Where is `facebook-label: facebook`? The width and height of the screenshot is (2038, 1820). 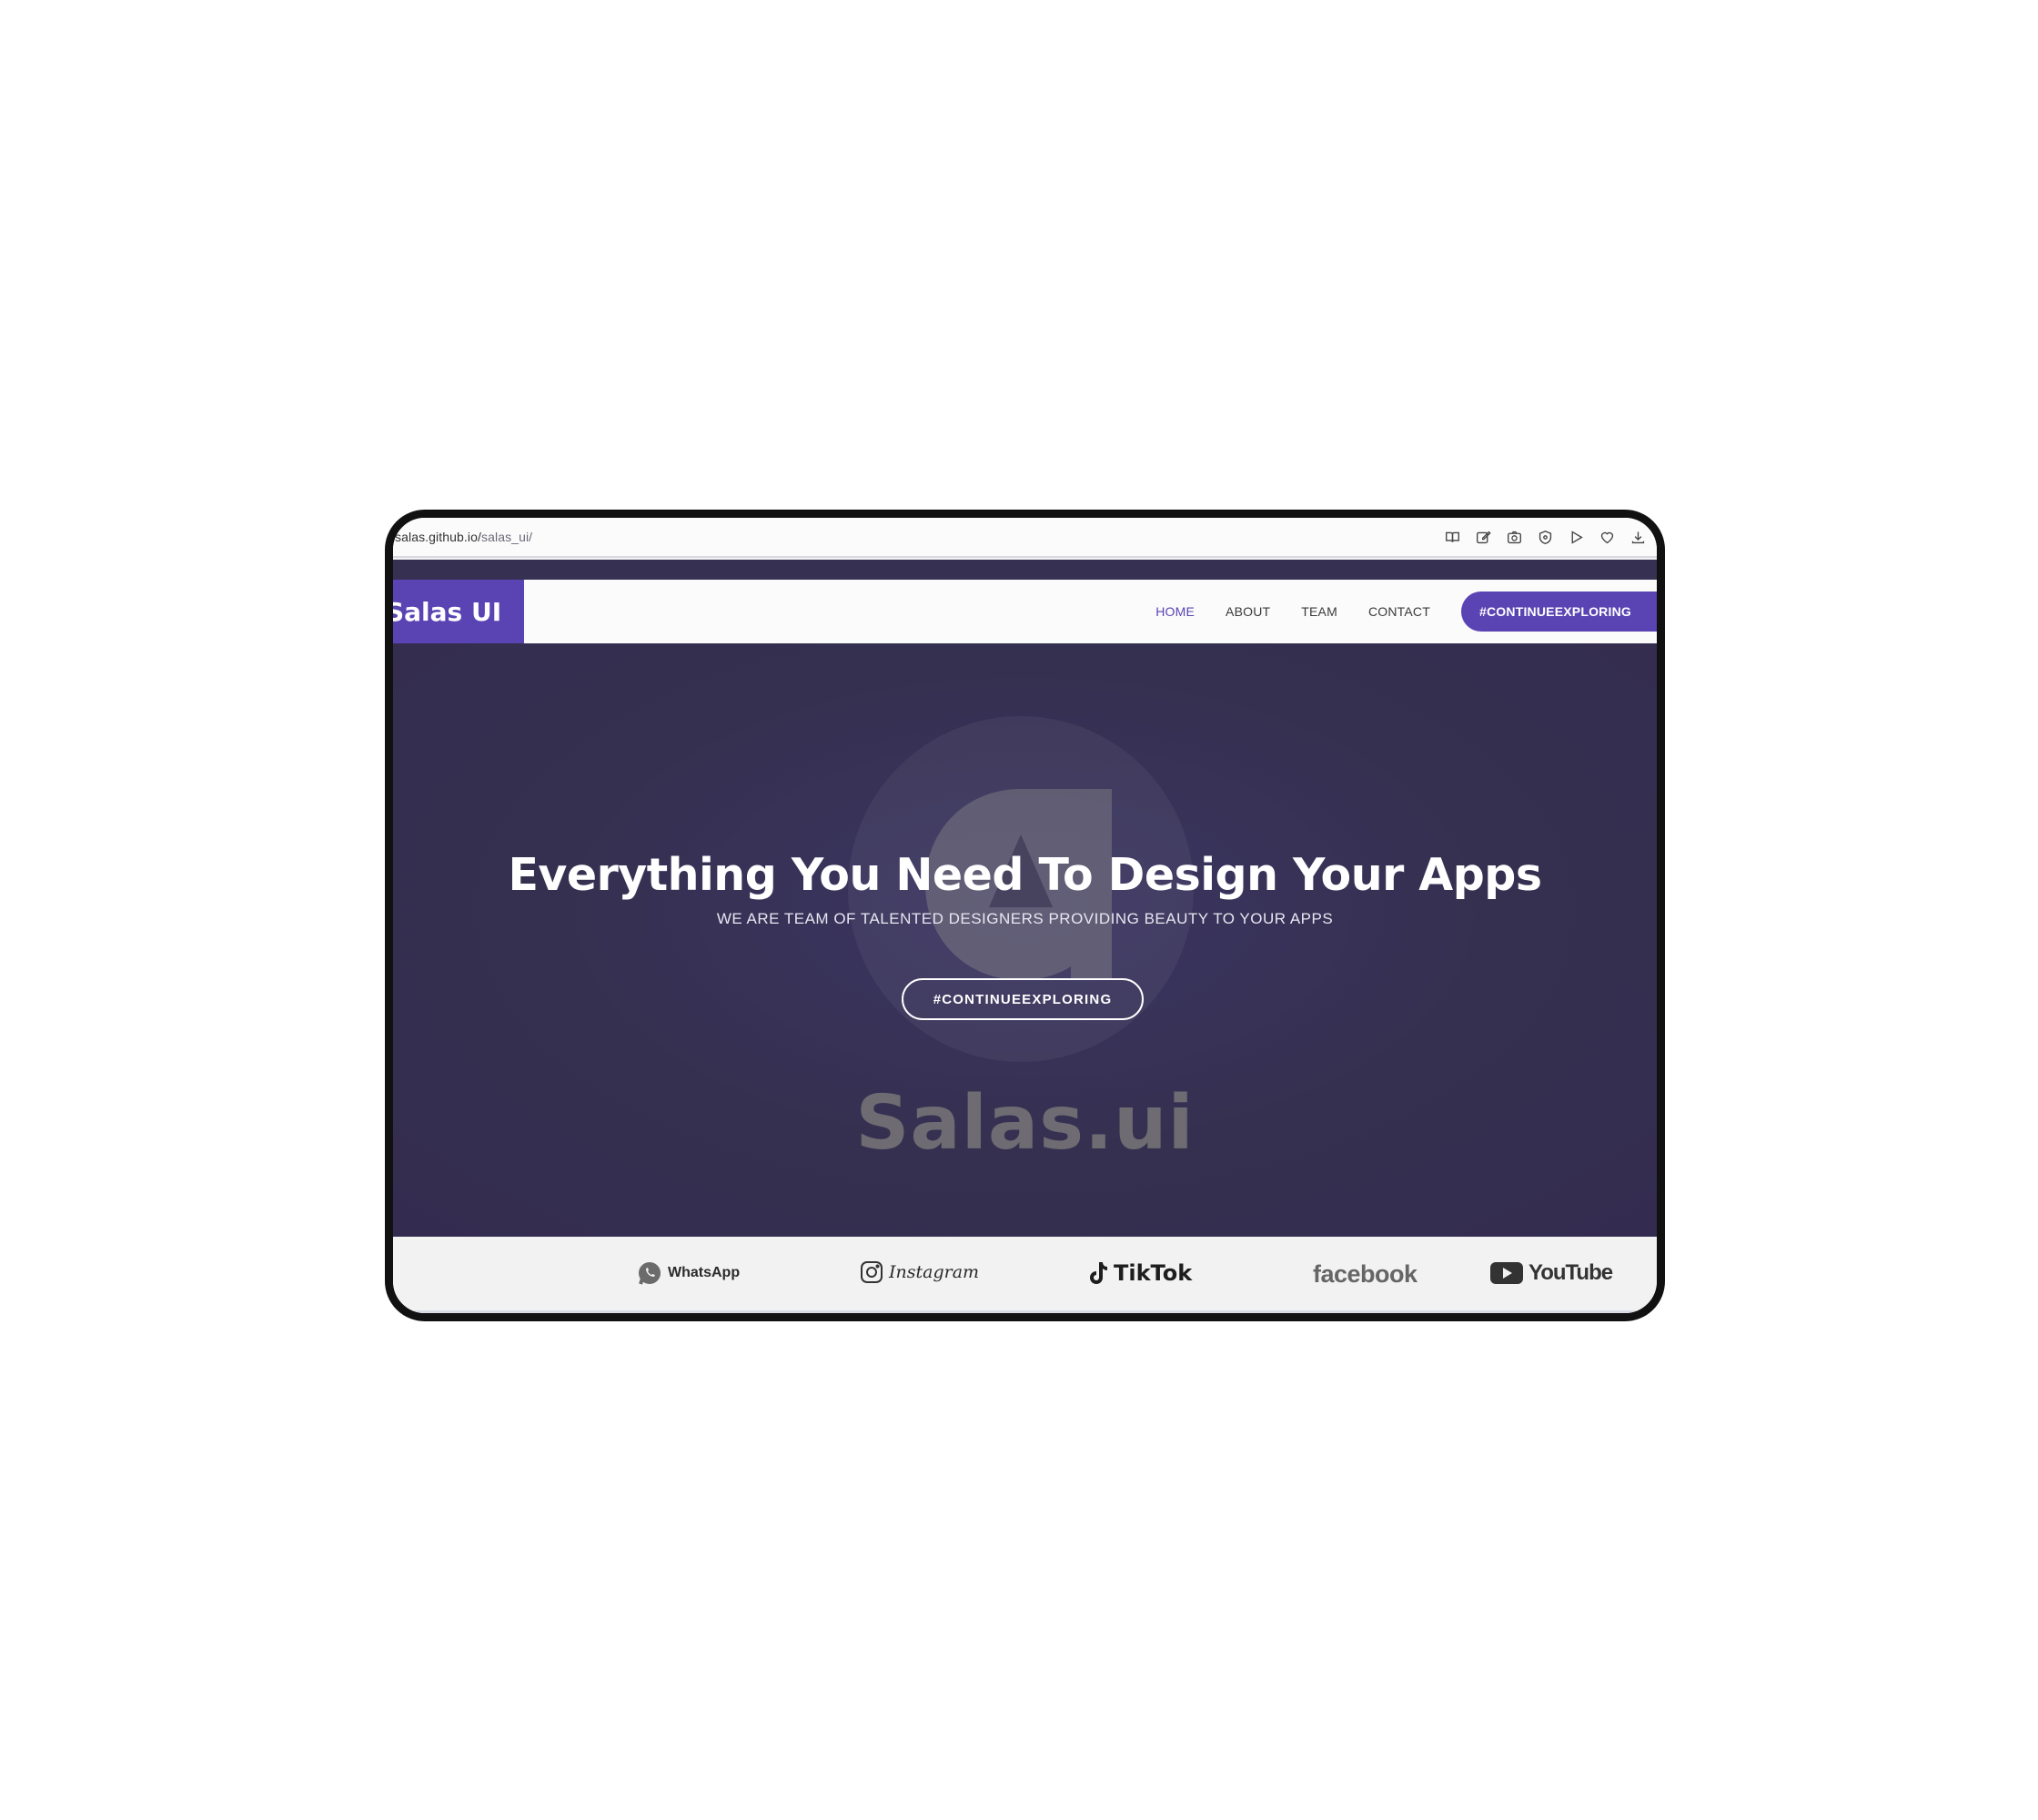 facebook-label: facebook is located at coordinates (1365, 1274).